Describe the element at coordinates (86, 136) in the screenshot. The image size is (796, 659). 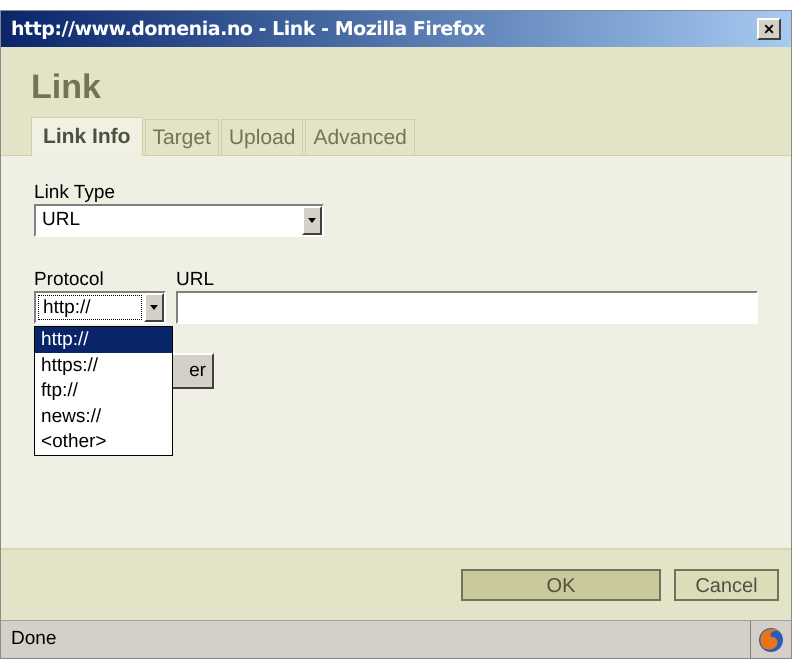
I see `tab: Link Info` at that location.